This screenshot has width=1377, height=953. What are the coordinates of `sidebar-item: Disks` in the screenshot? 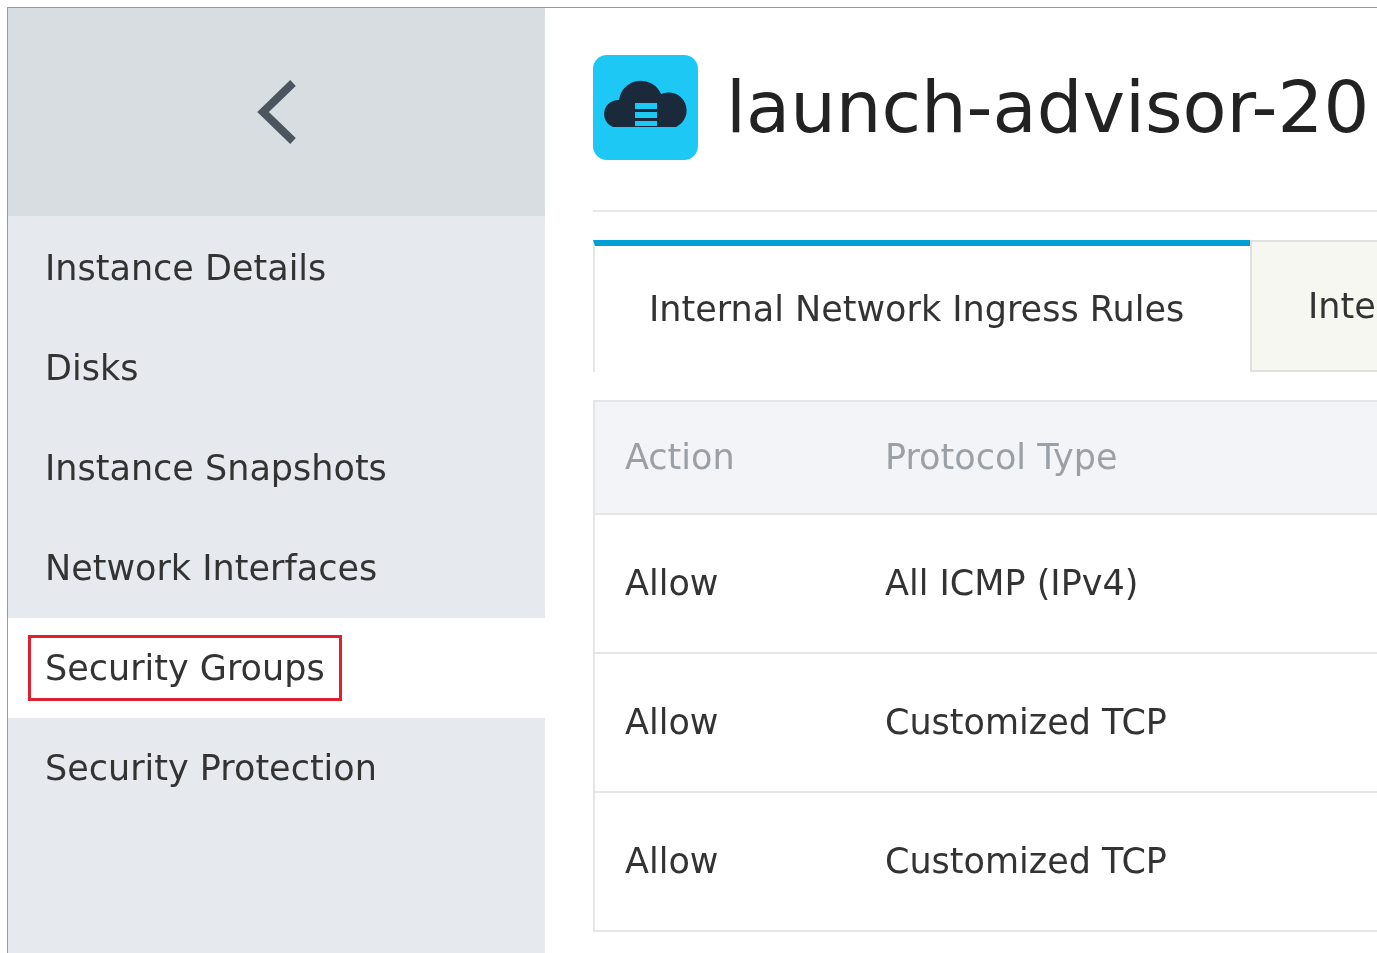 It's located at (92, 368).